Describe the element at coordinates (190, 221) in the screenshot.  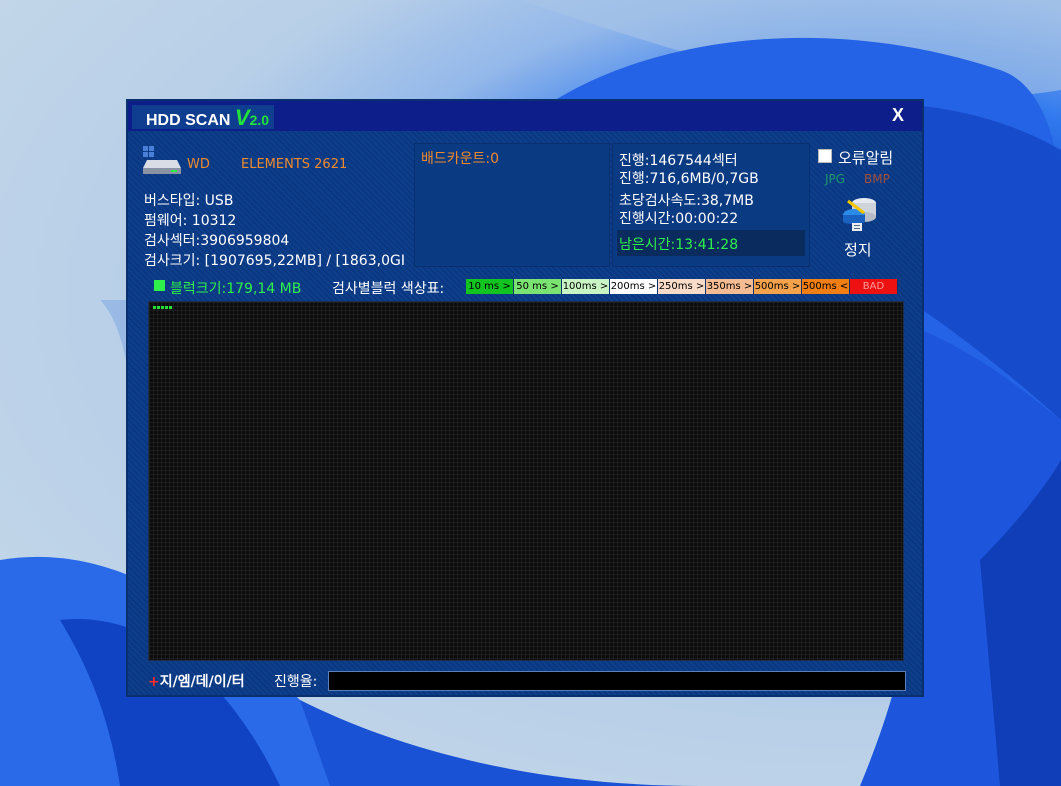
I see `firmware: 펌웨어: 10312` at that location.